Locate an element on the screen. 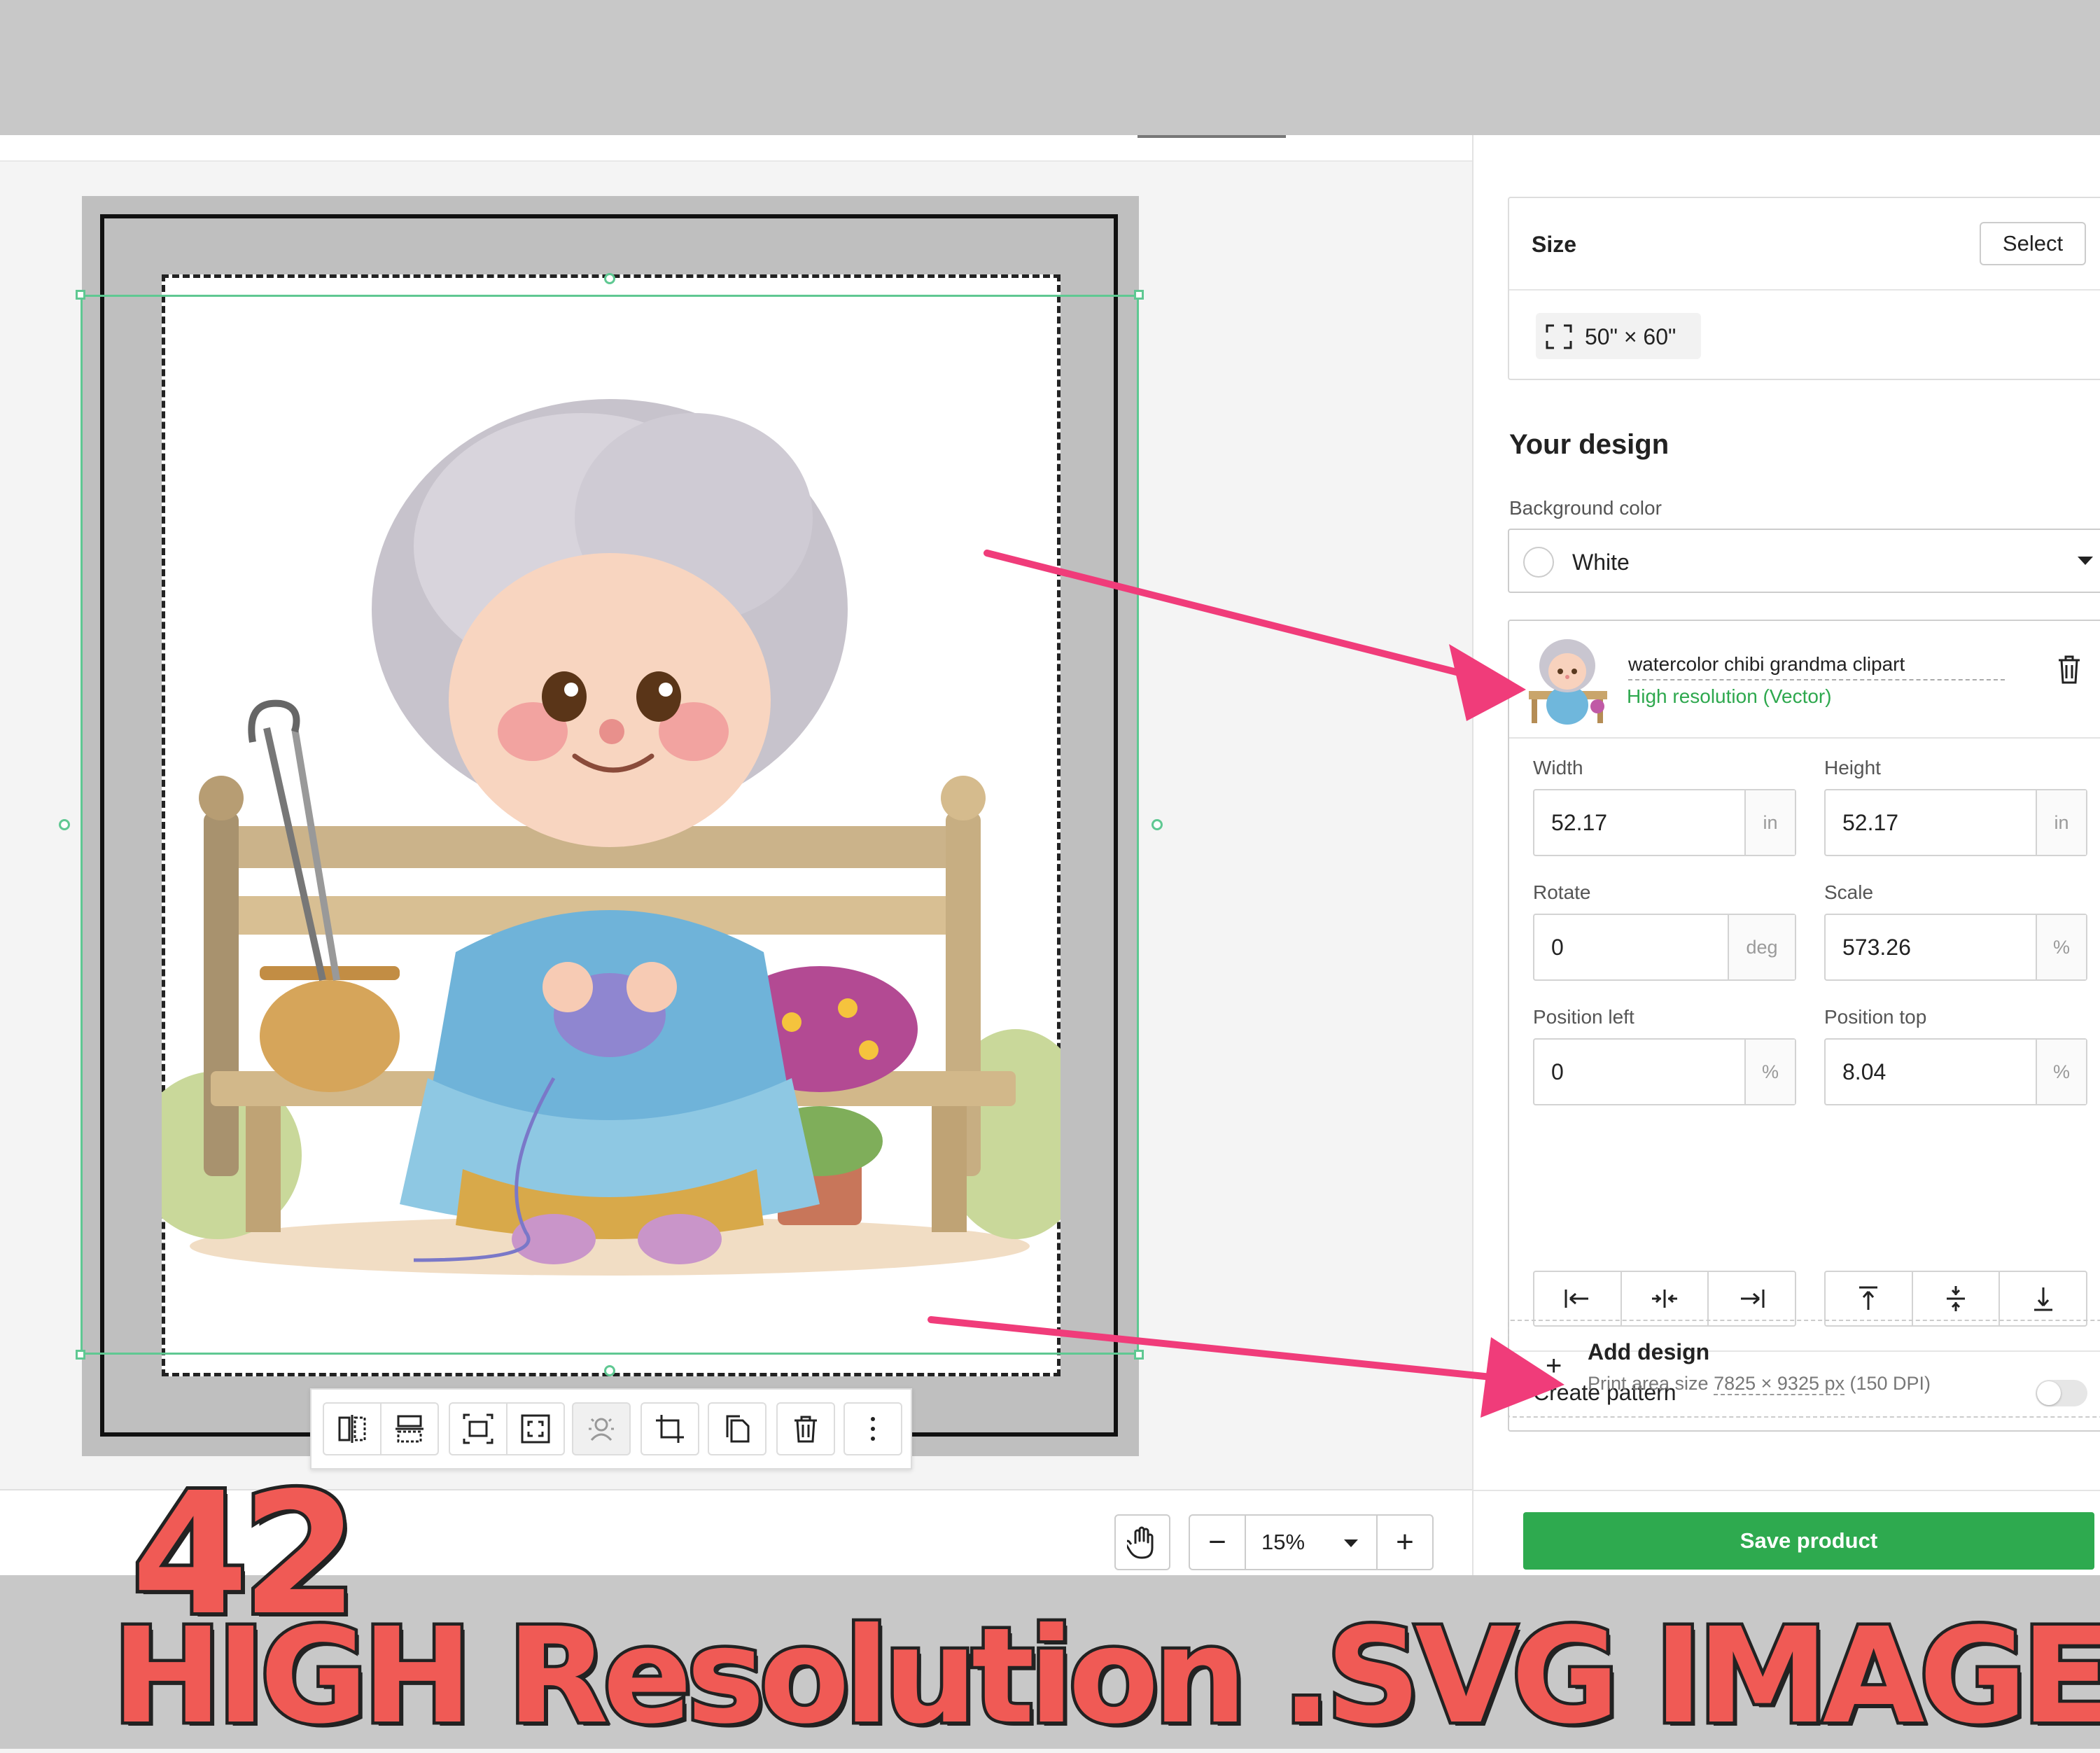 Image resolution: width=2100 pixels, height=1753 pixels. hand-icon is located at coordinates (1140, 1542).